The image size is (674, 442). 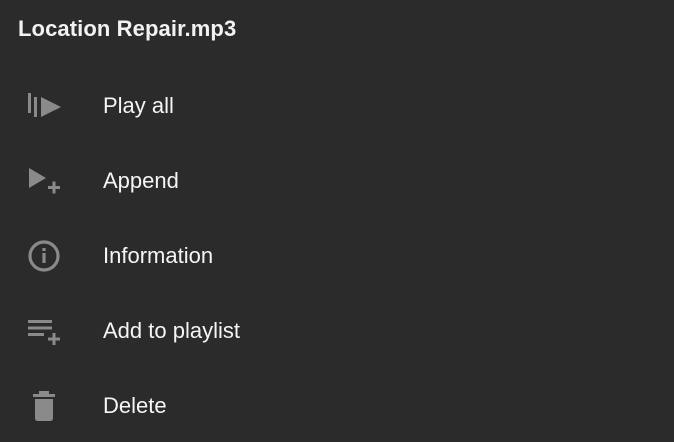 What do you see at coordinates (135, 405) in the screenshot?
I see `menu-item-label: Delete` at bounding box center [135, 405].